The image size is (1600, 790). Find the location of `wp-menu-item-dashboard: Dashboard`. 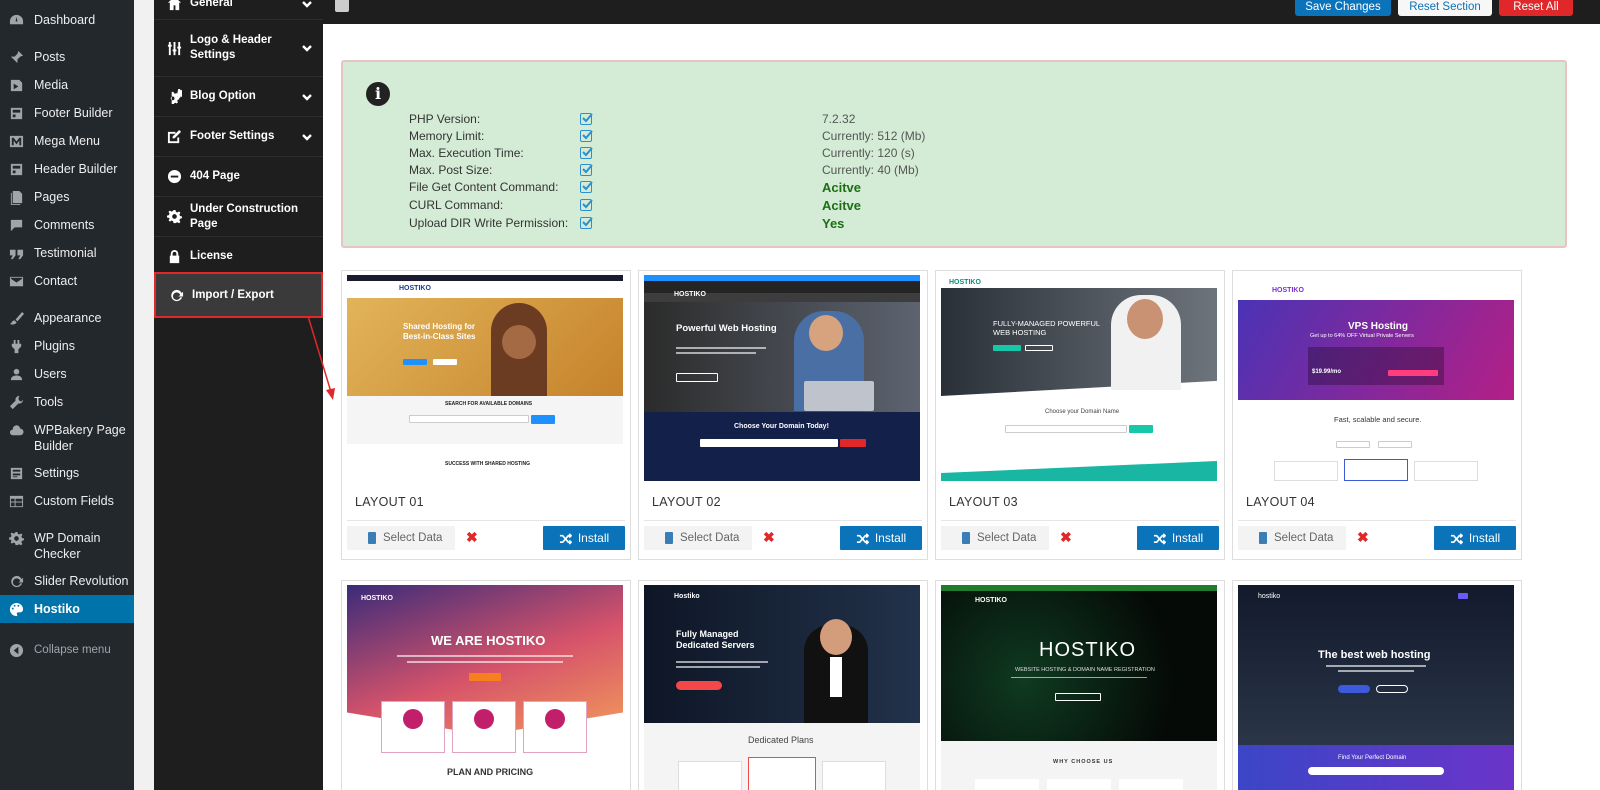

wp-menu-item-dashboard: Dashboard is located at coordinates (67, 20).